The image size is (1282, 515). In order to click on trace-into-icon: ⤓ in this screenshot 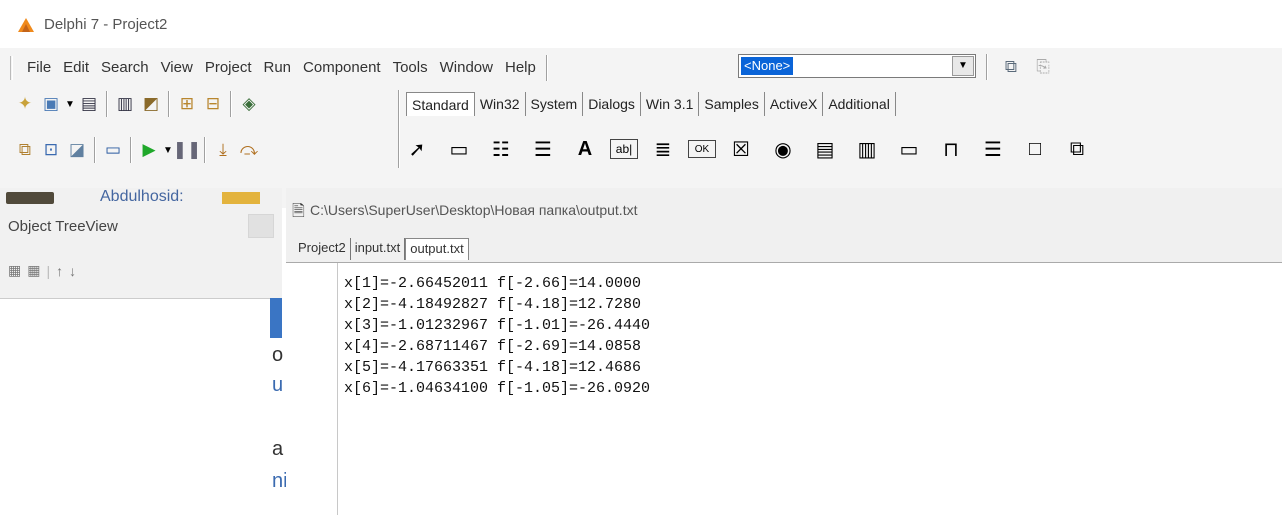, I will do `click(223, 150)`.